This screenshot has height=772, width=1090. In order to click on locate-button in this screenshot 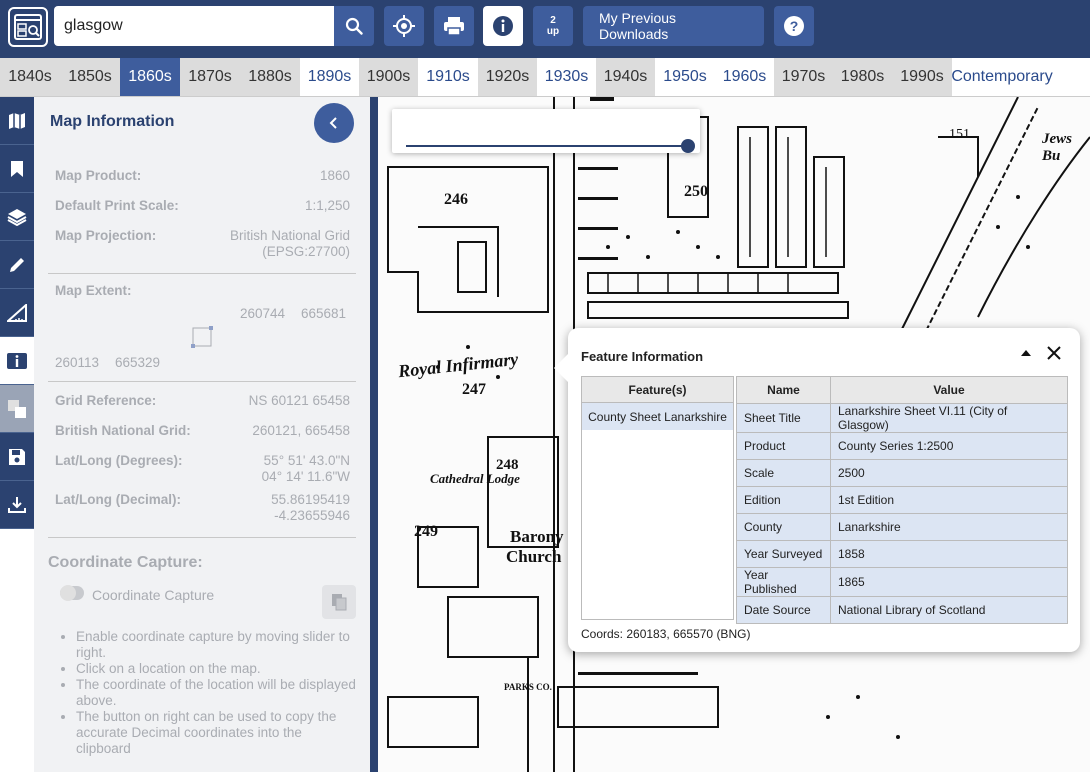, I will do `click(404, 26)`.